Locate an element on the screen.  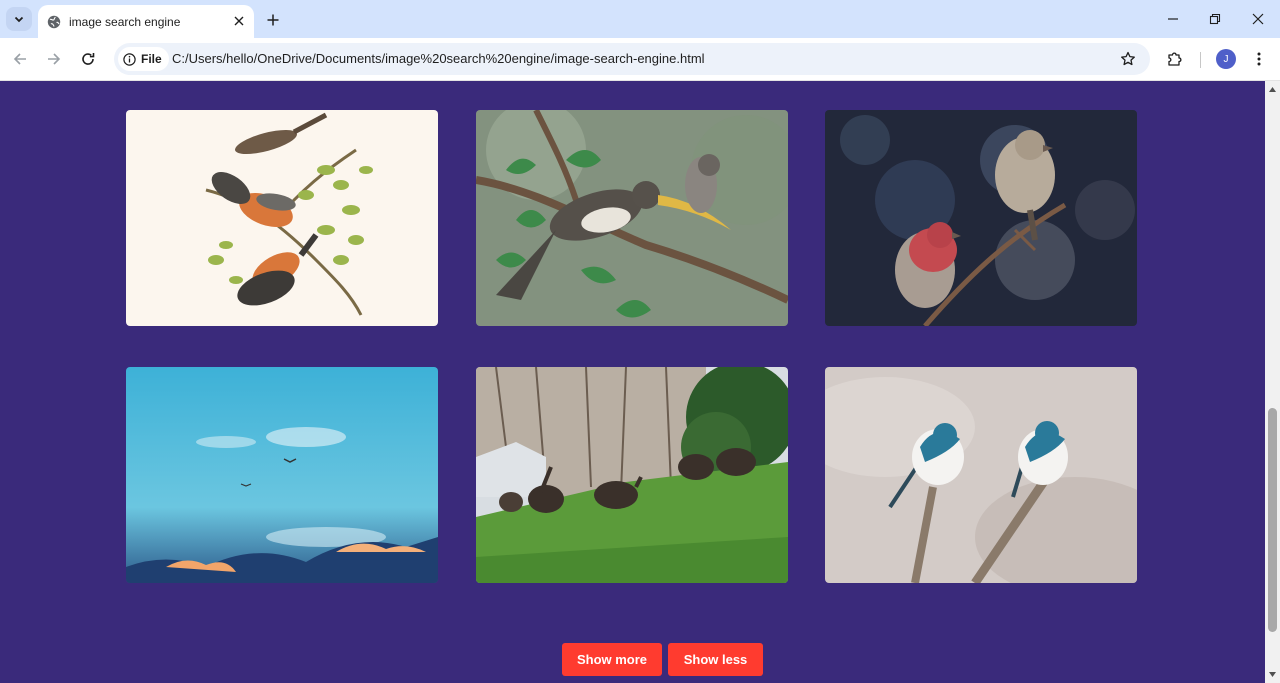
scroll-up-arrow-icon is located at coordinates (1272, 89).